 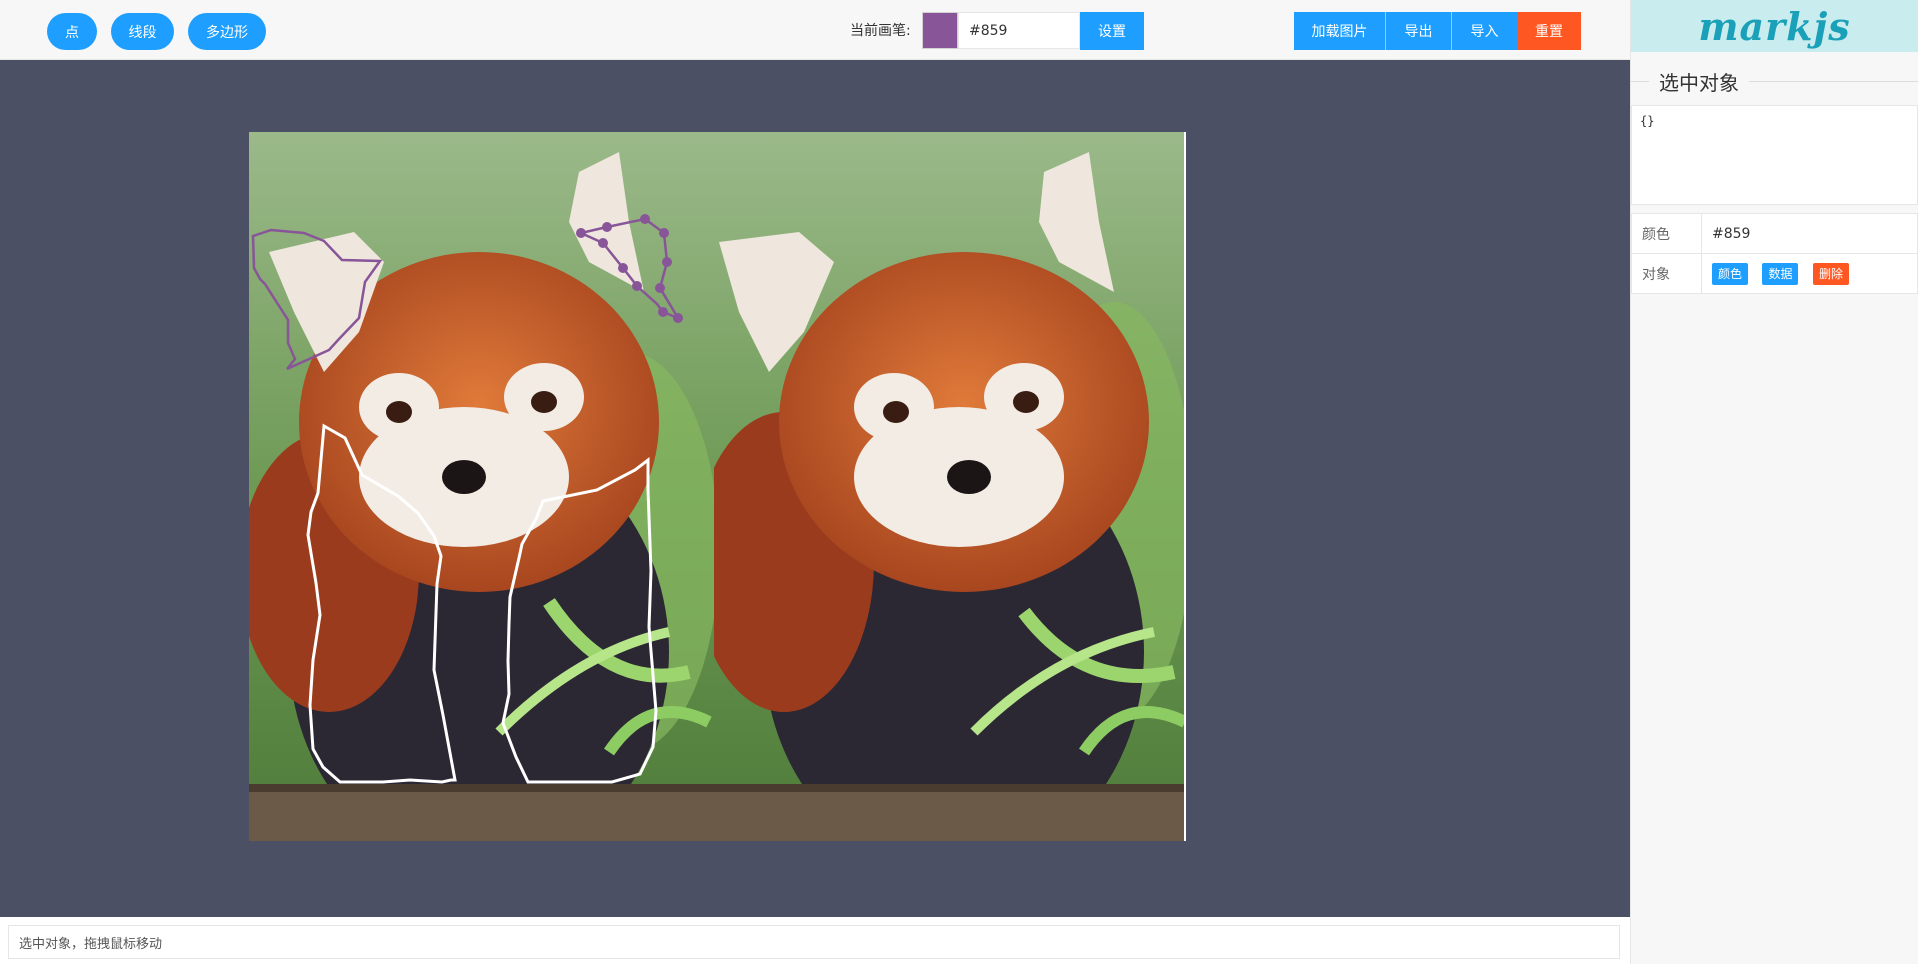 What do you see at coordinates (815, 30) in the screenshot?
I see `toolbar: 点 线段 多边形 当前画笔: 设置 加载图片 导出 导入 重置` at bounding box center [815, 30].